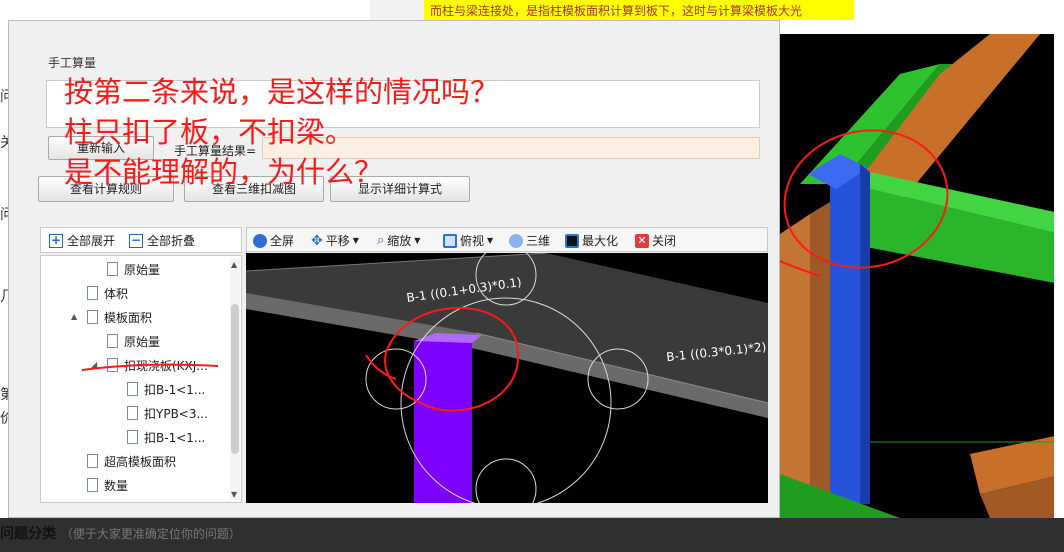 The image size is (1064, 552). Describe the element at coordinates (150, 534) in the screenshot. I see `question-category-hint: （便于大家更准确定位你的问题）` at that location.